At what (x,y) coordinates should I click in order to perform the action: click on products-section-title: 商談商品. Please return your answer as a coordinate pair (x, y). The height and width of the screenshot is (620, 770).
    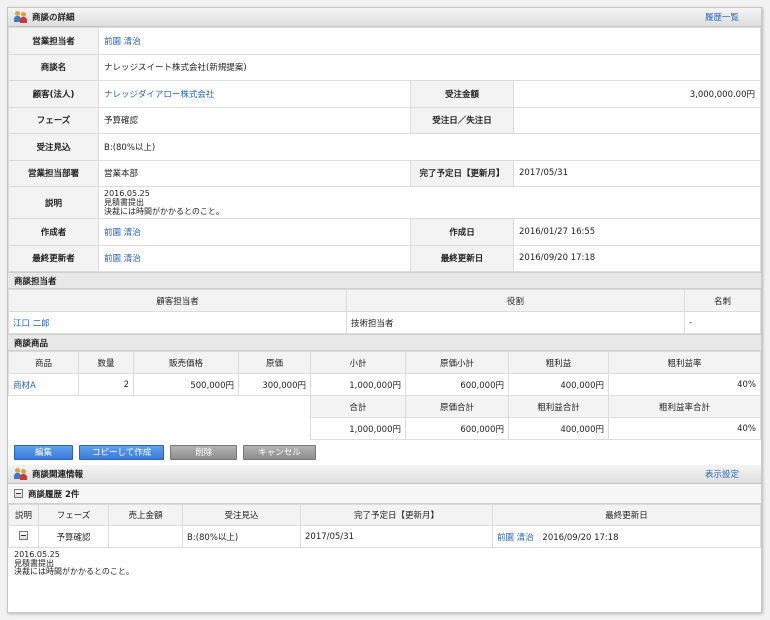
    Looking at the image, I should click on (384, 342).